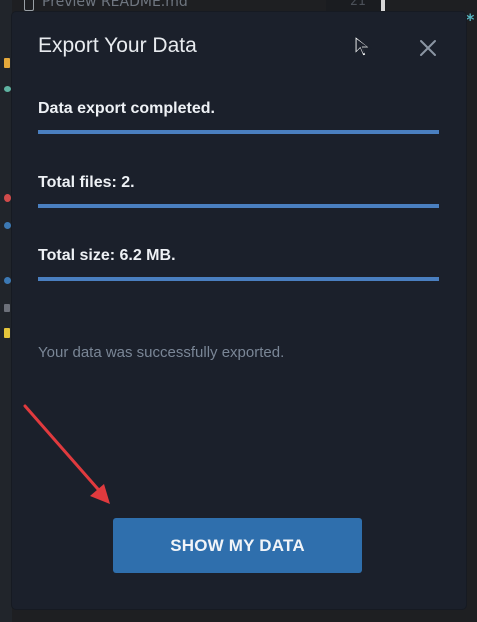  What do you see at coordinates (161, 352) in the screenshot?
I see `success-message: Your data was successfully exported.` at bounding box center [161, 352].